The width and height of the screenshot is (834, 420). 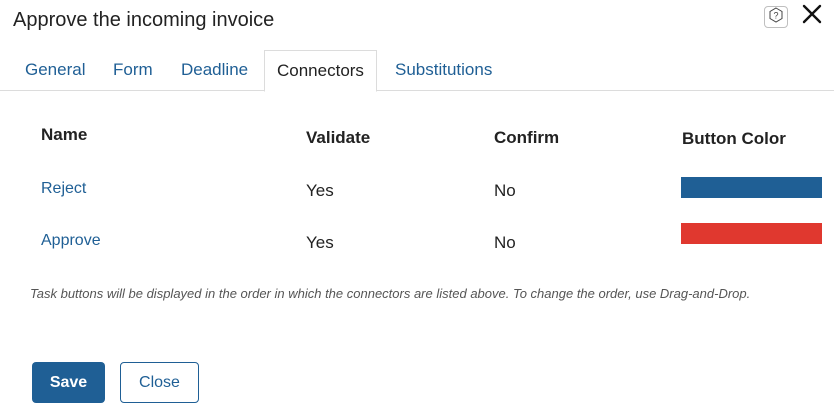 I want to click on tab-form: Form, so click(x=133, y=70).